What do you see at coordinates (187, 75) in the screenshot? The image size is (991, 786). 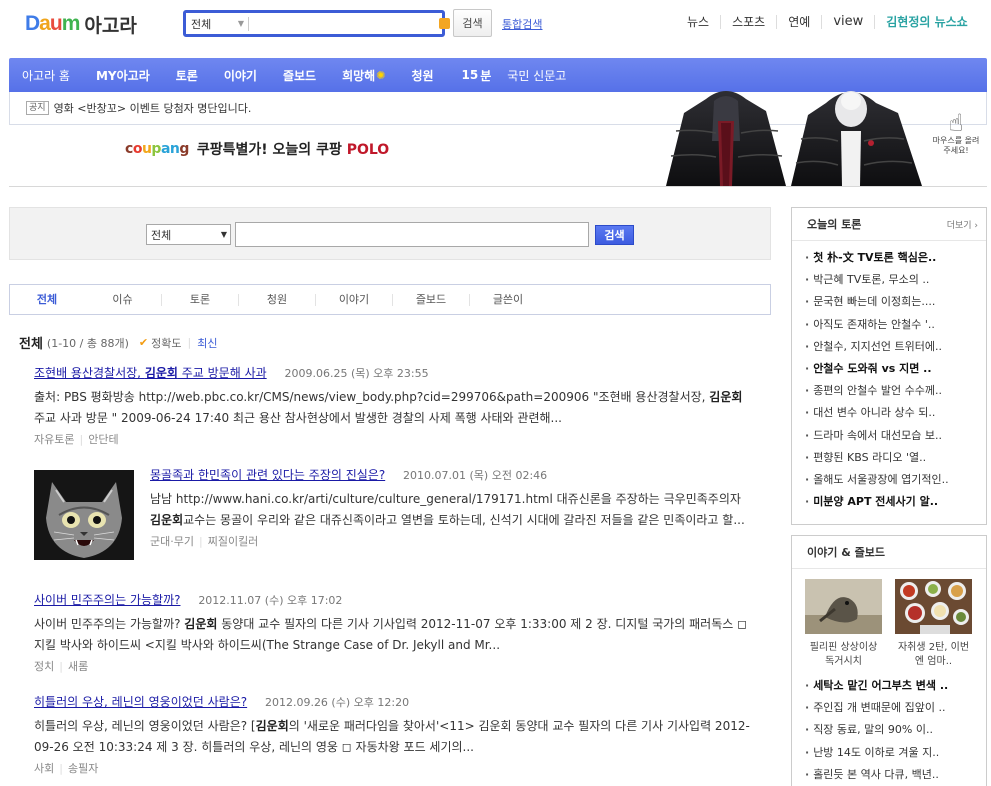 I see `nav-debate: 토론` at bounding box center [187, 75].